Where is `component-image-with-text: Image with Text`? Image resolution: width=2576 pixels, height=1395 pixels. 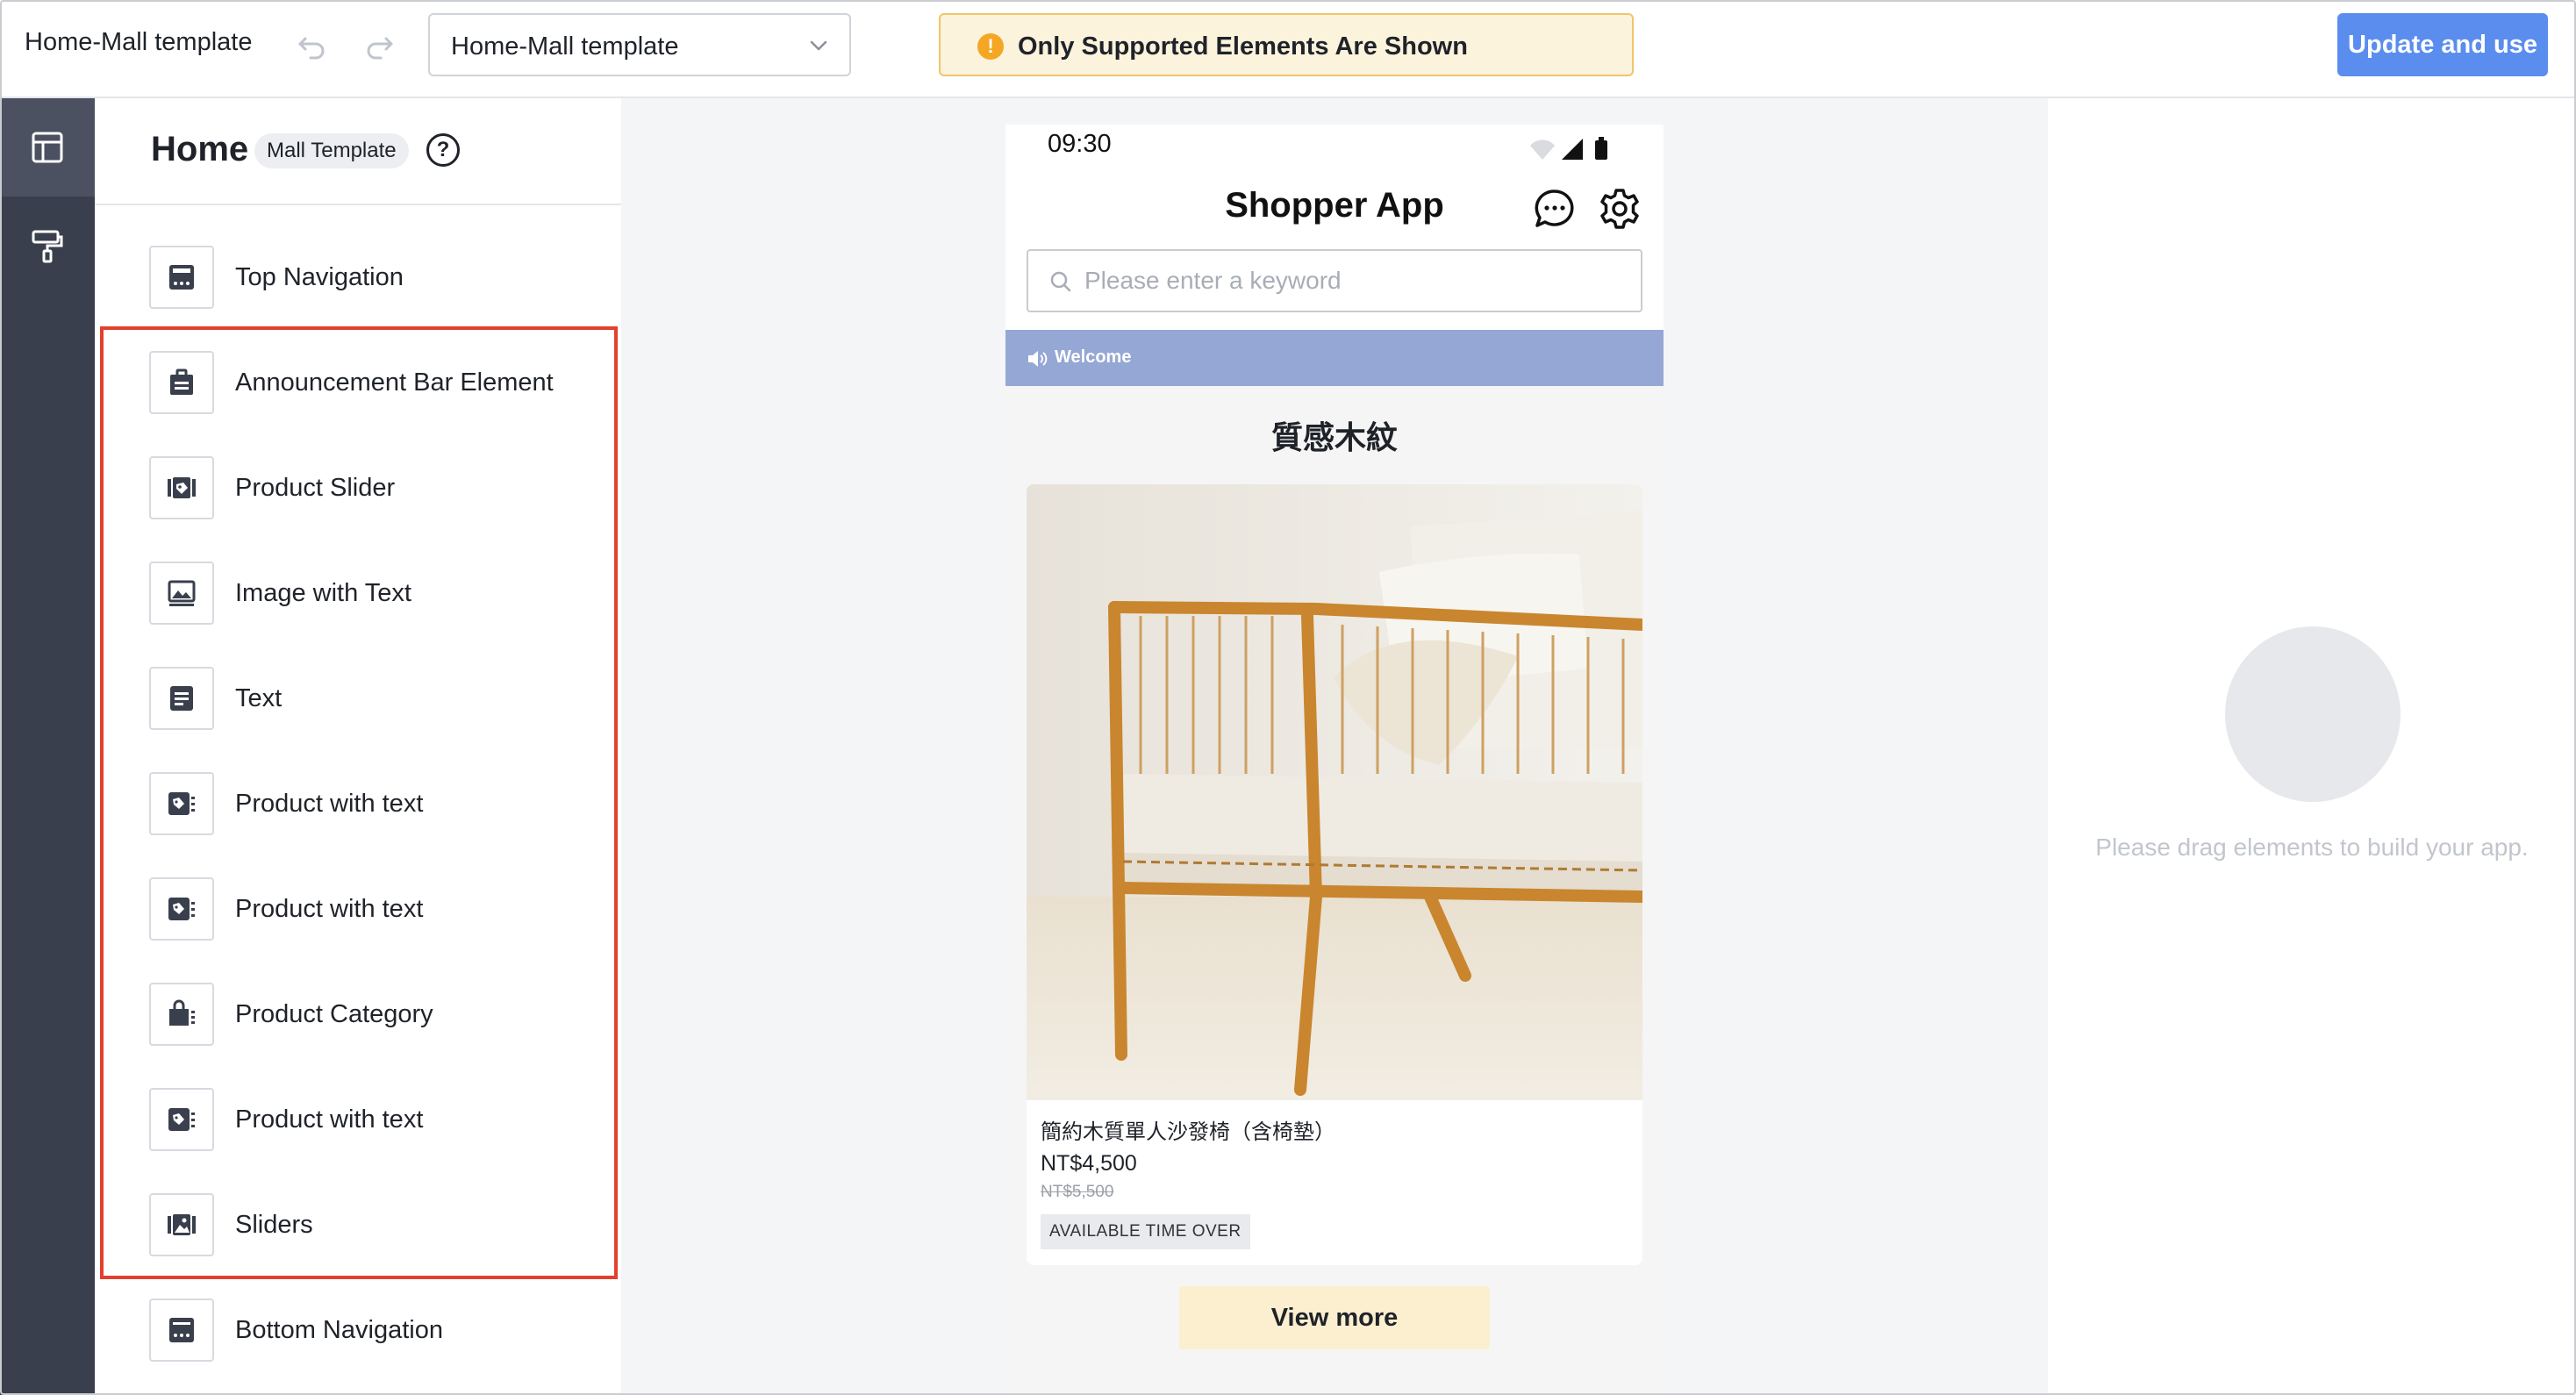 component-image-with-text: Image with Text is located at coordinates (358, 593).